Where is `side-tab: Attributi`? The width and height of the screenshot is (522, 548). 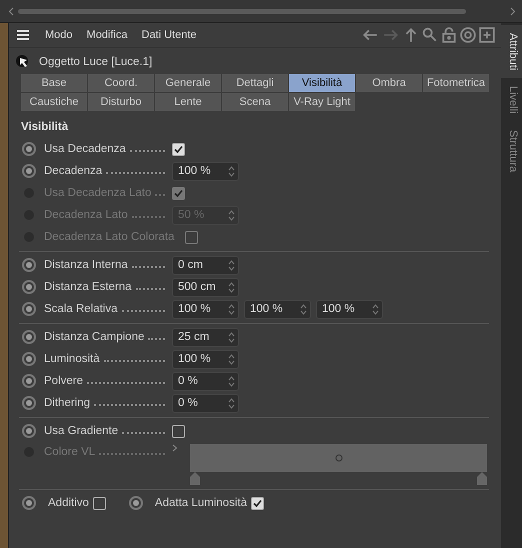
side-tab: Attributi is located at coordinates (511, 51).